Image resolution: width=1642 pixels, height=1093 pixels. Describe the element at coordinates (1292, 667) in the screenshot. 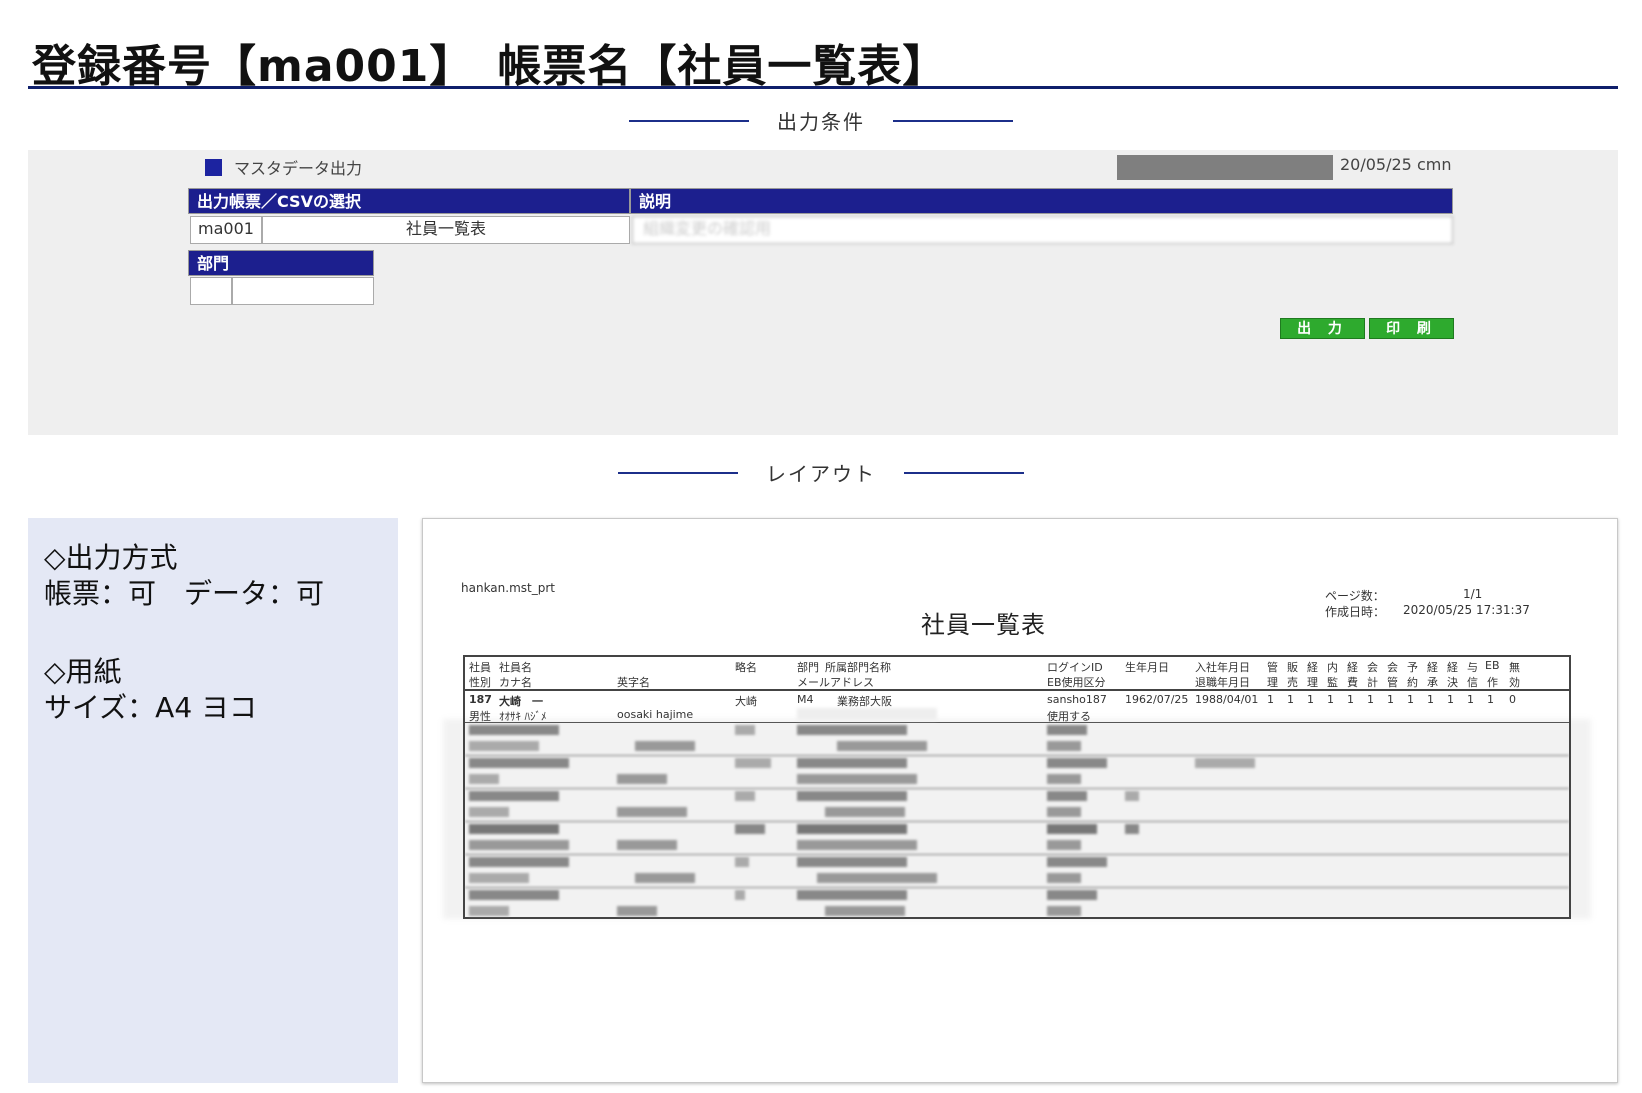

I see `hdr-cell: 販` at that location.